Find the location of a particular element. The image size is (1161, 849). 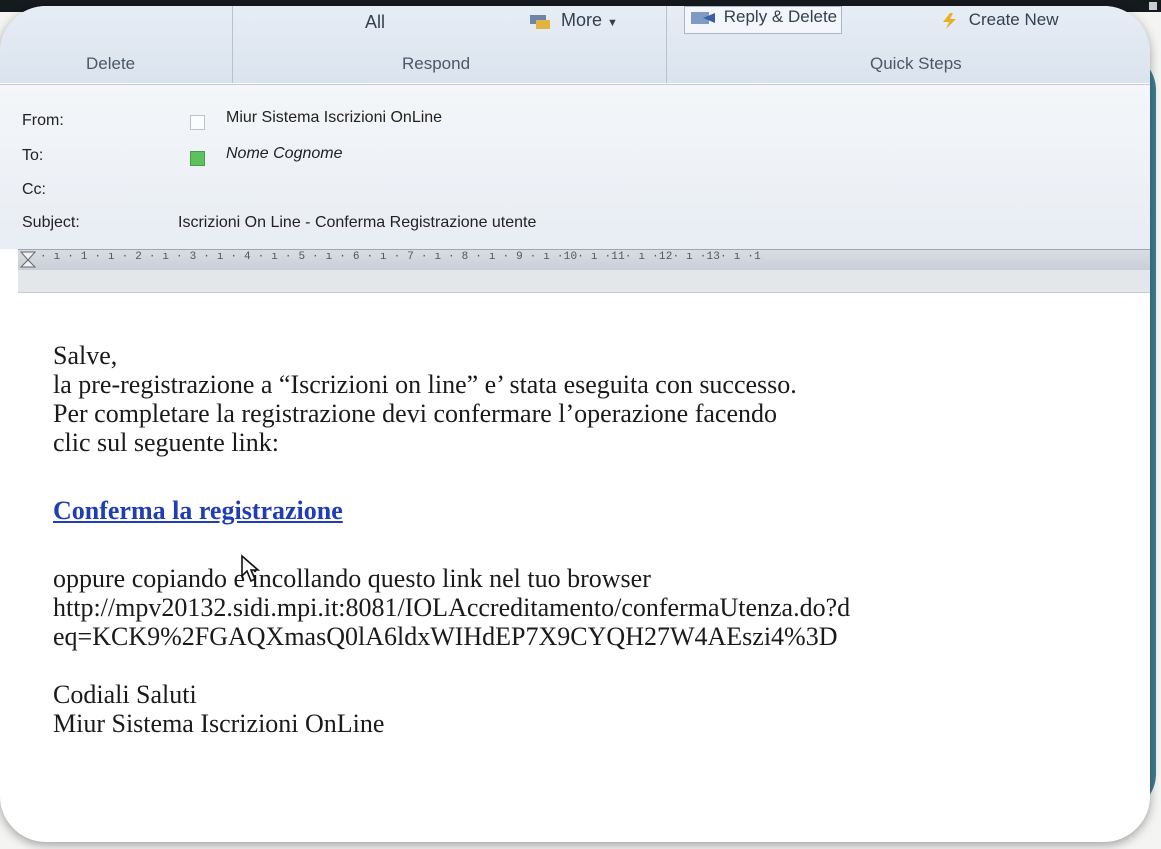

more-icon is located at coordinates (540, 22).